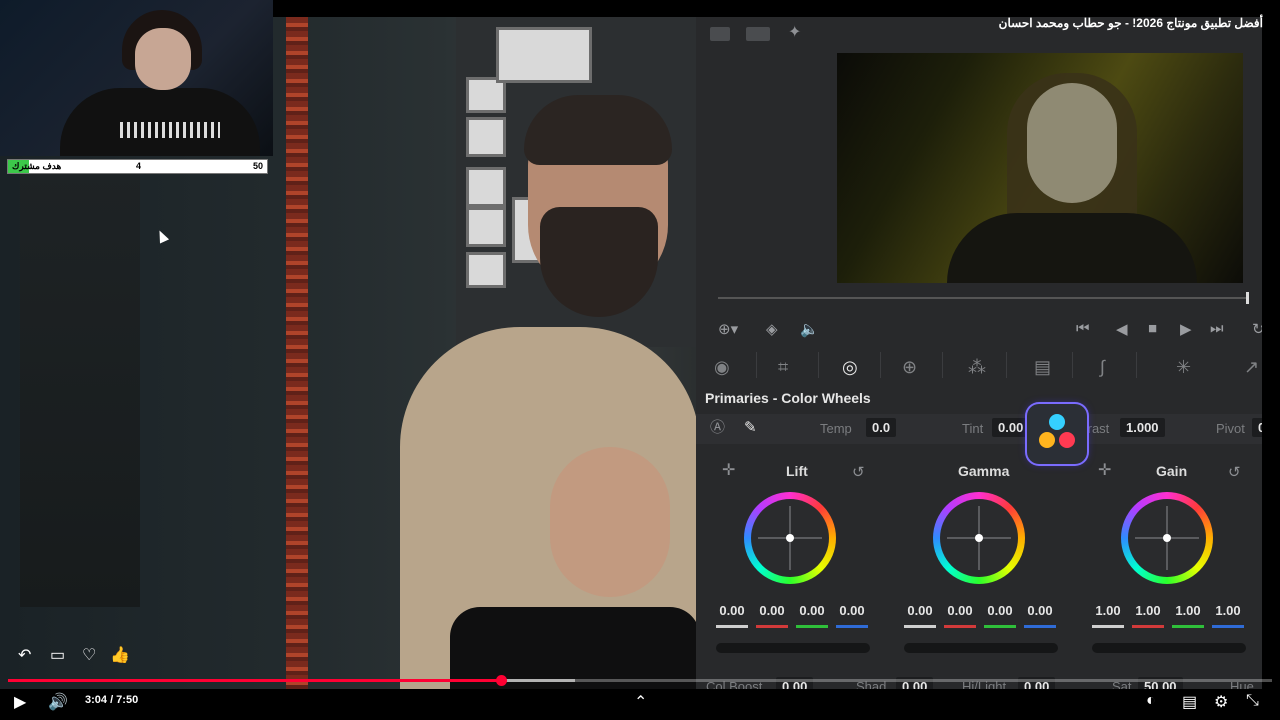 The image size is (1280, 720). I want to click on like-icon: 👍, so click(120, 655).